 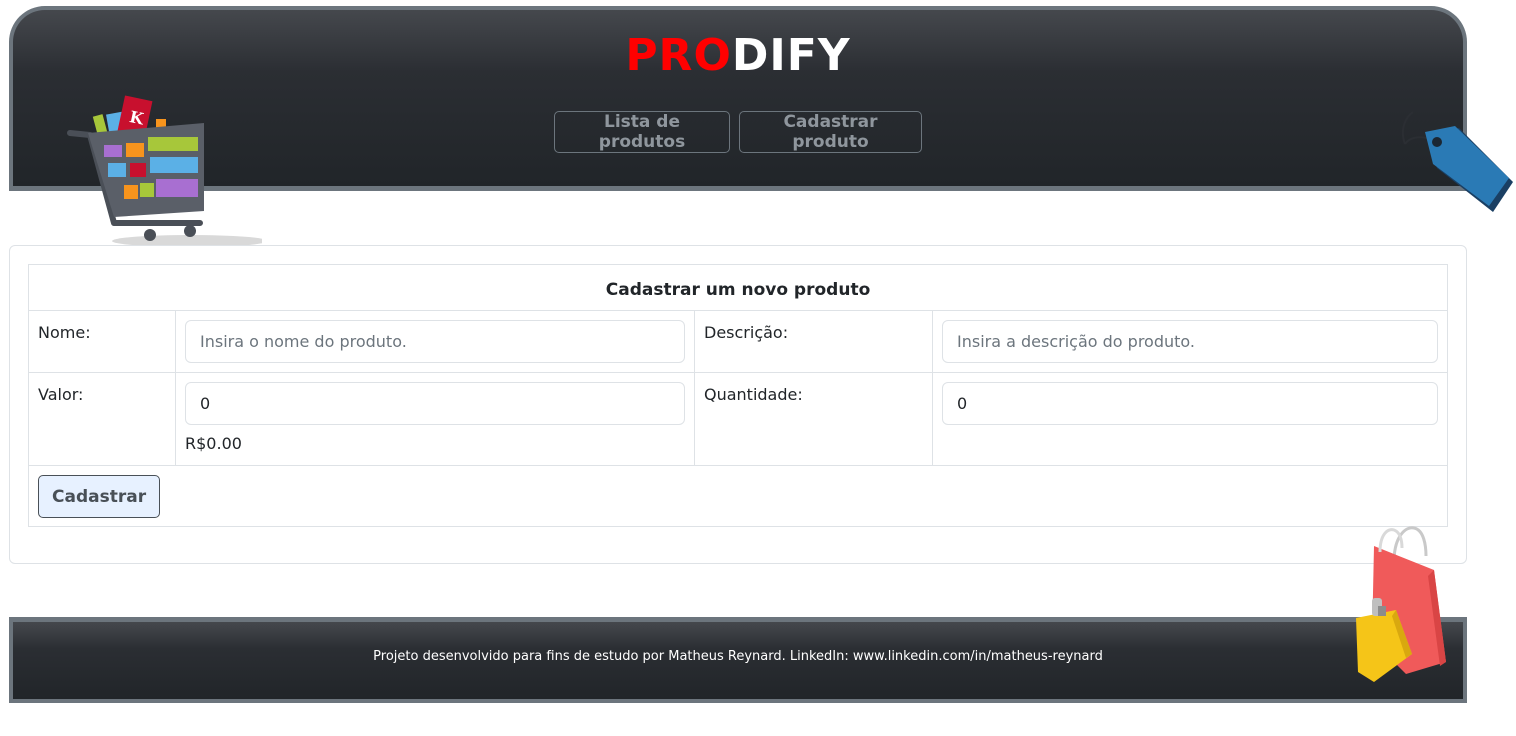 I want to click on shopping-cart-icon: K, so click(x=164, y=171).